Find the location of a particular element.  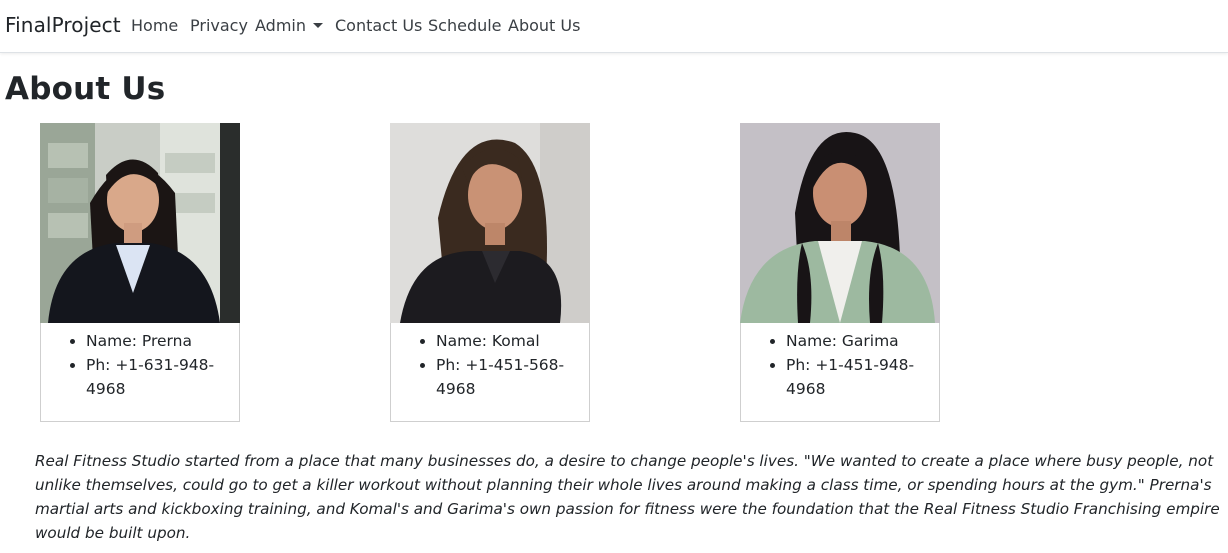

team-phone: Ph: +1-451-948-4968 is located at coordinates (861, 377).